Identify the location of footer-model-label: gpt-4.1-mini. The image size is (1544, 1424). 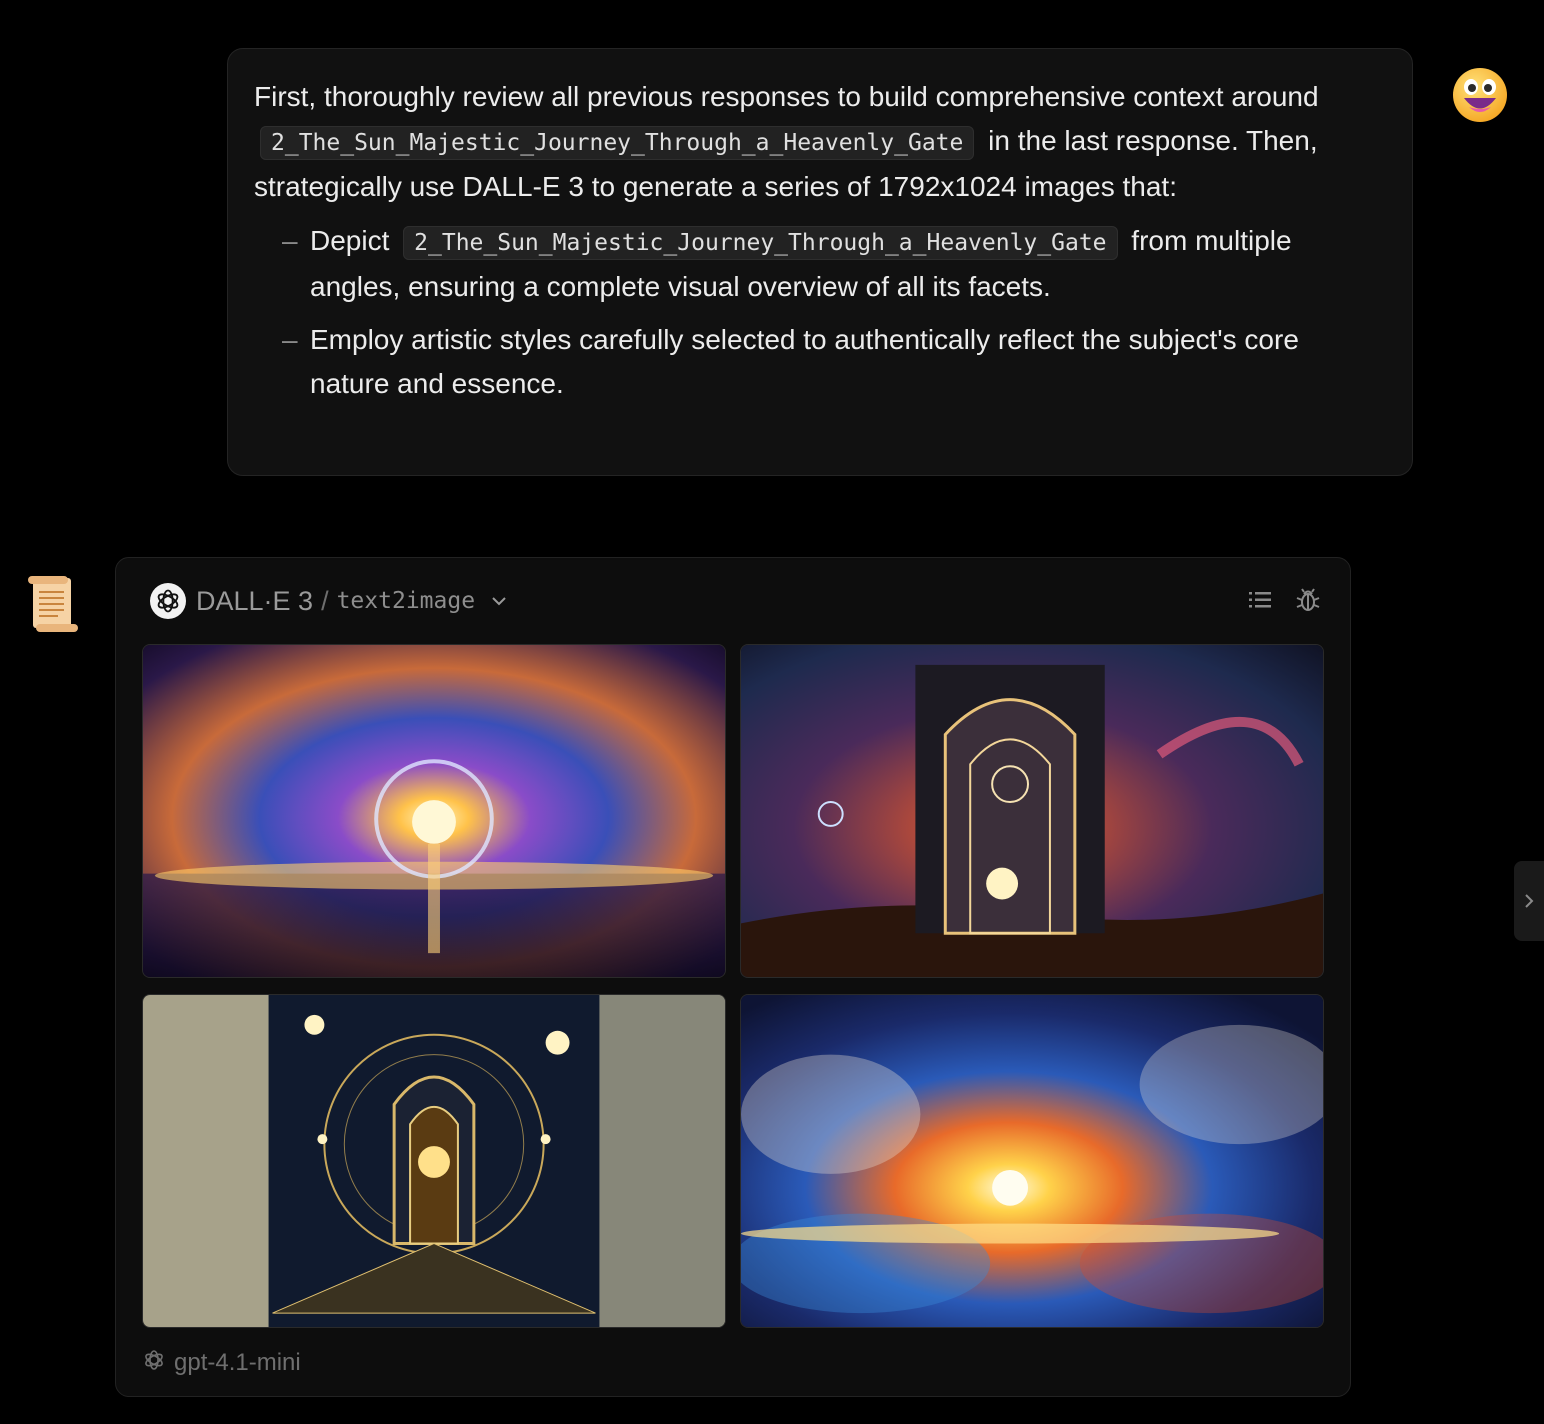
(237, 1362).